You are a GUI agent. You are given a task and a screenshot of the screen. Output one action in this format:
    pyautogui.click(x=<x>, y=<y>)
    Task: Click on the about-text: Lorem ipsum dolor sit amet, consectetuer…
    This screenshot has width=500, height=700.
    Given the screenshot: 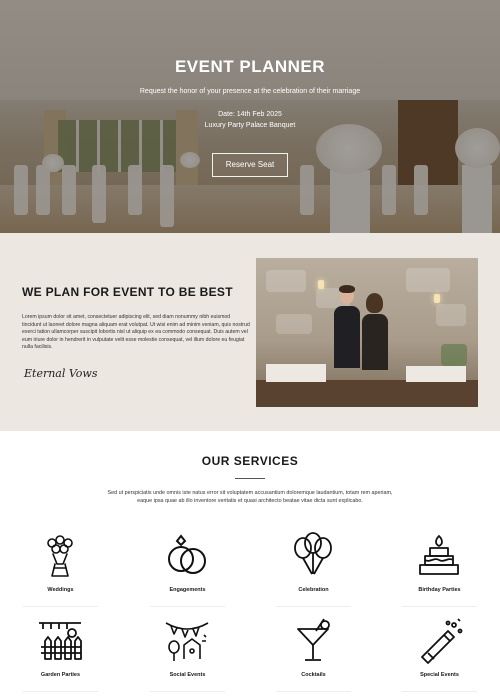 What is the action you would take?
    pyautogui.click(x=136, y=332)
    